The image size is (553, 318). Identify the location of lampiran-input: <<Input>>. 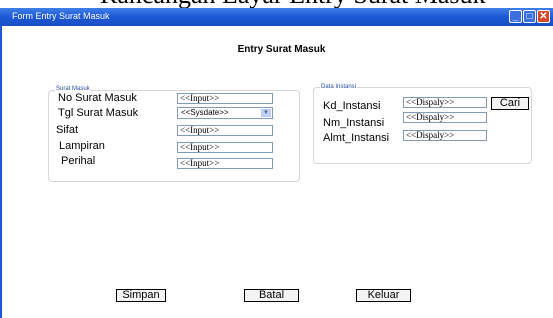
(225, 147).